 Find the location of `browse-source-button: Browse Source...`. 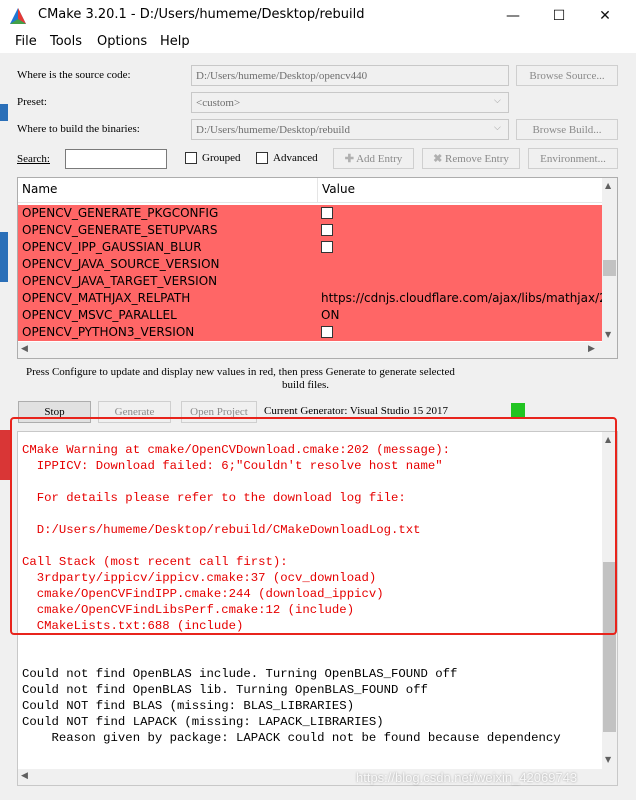

browse-source-button: Browse Source... is located at coordinates (567, 75).